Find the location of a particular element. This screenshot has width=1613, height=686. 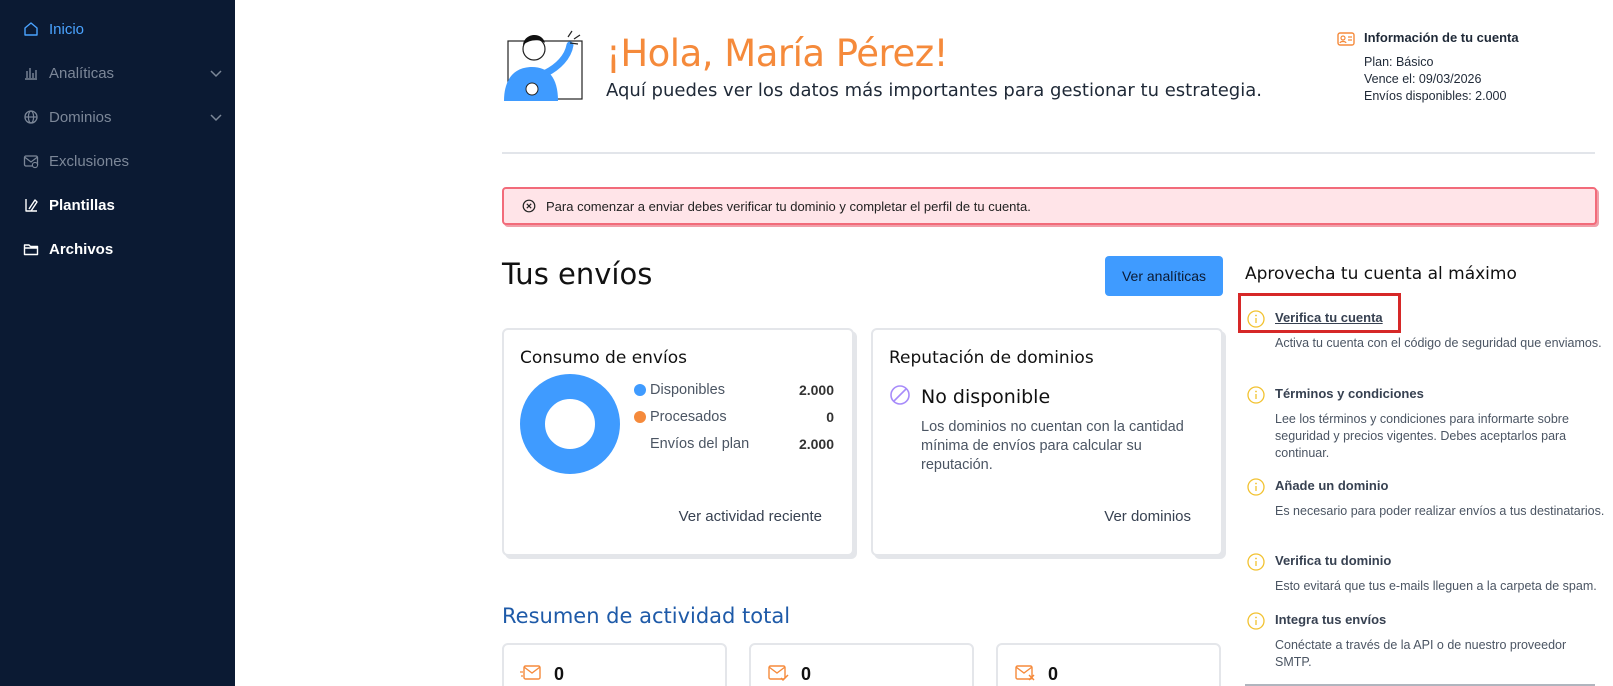

summary-card-delivered: 0 is located at coordinates (861, 664).